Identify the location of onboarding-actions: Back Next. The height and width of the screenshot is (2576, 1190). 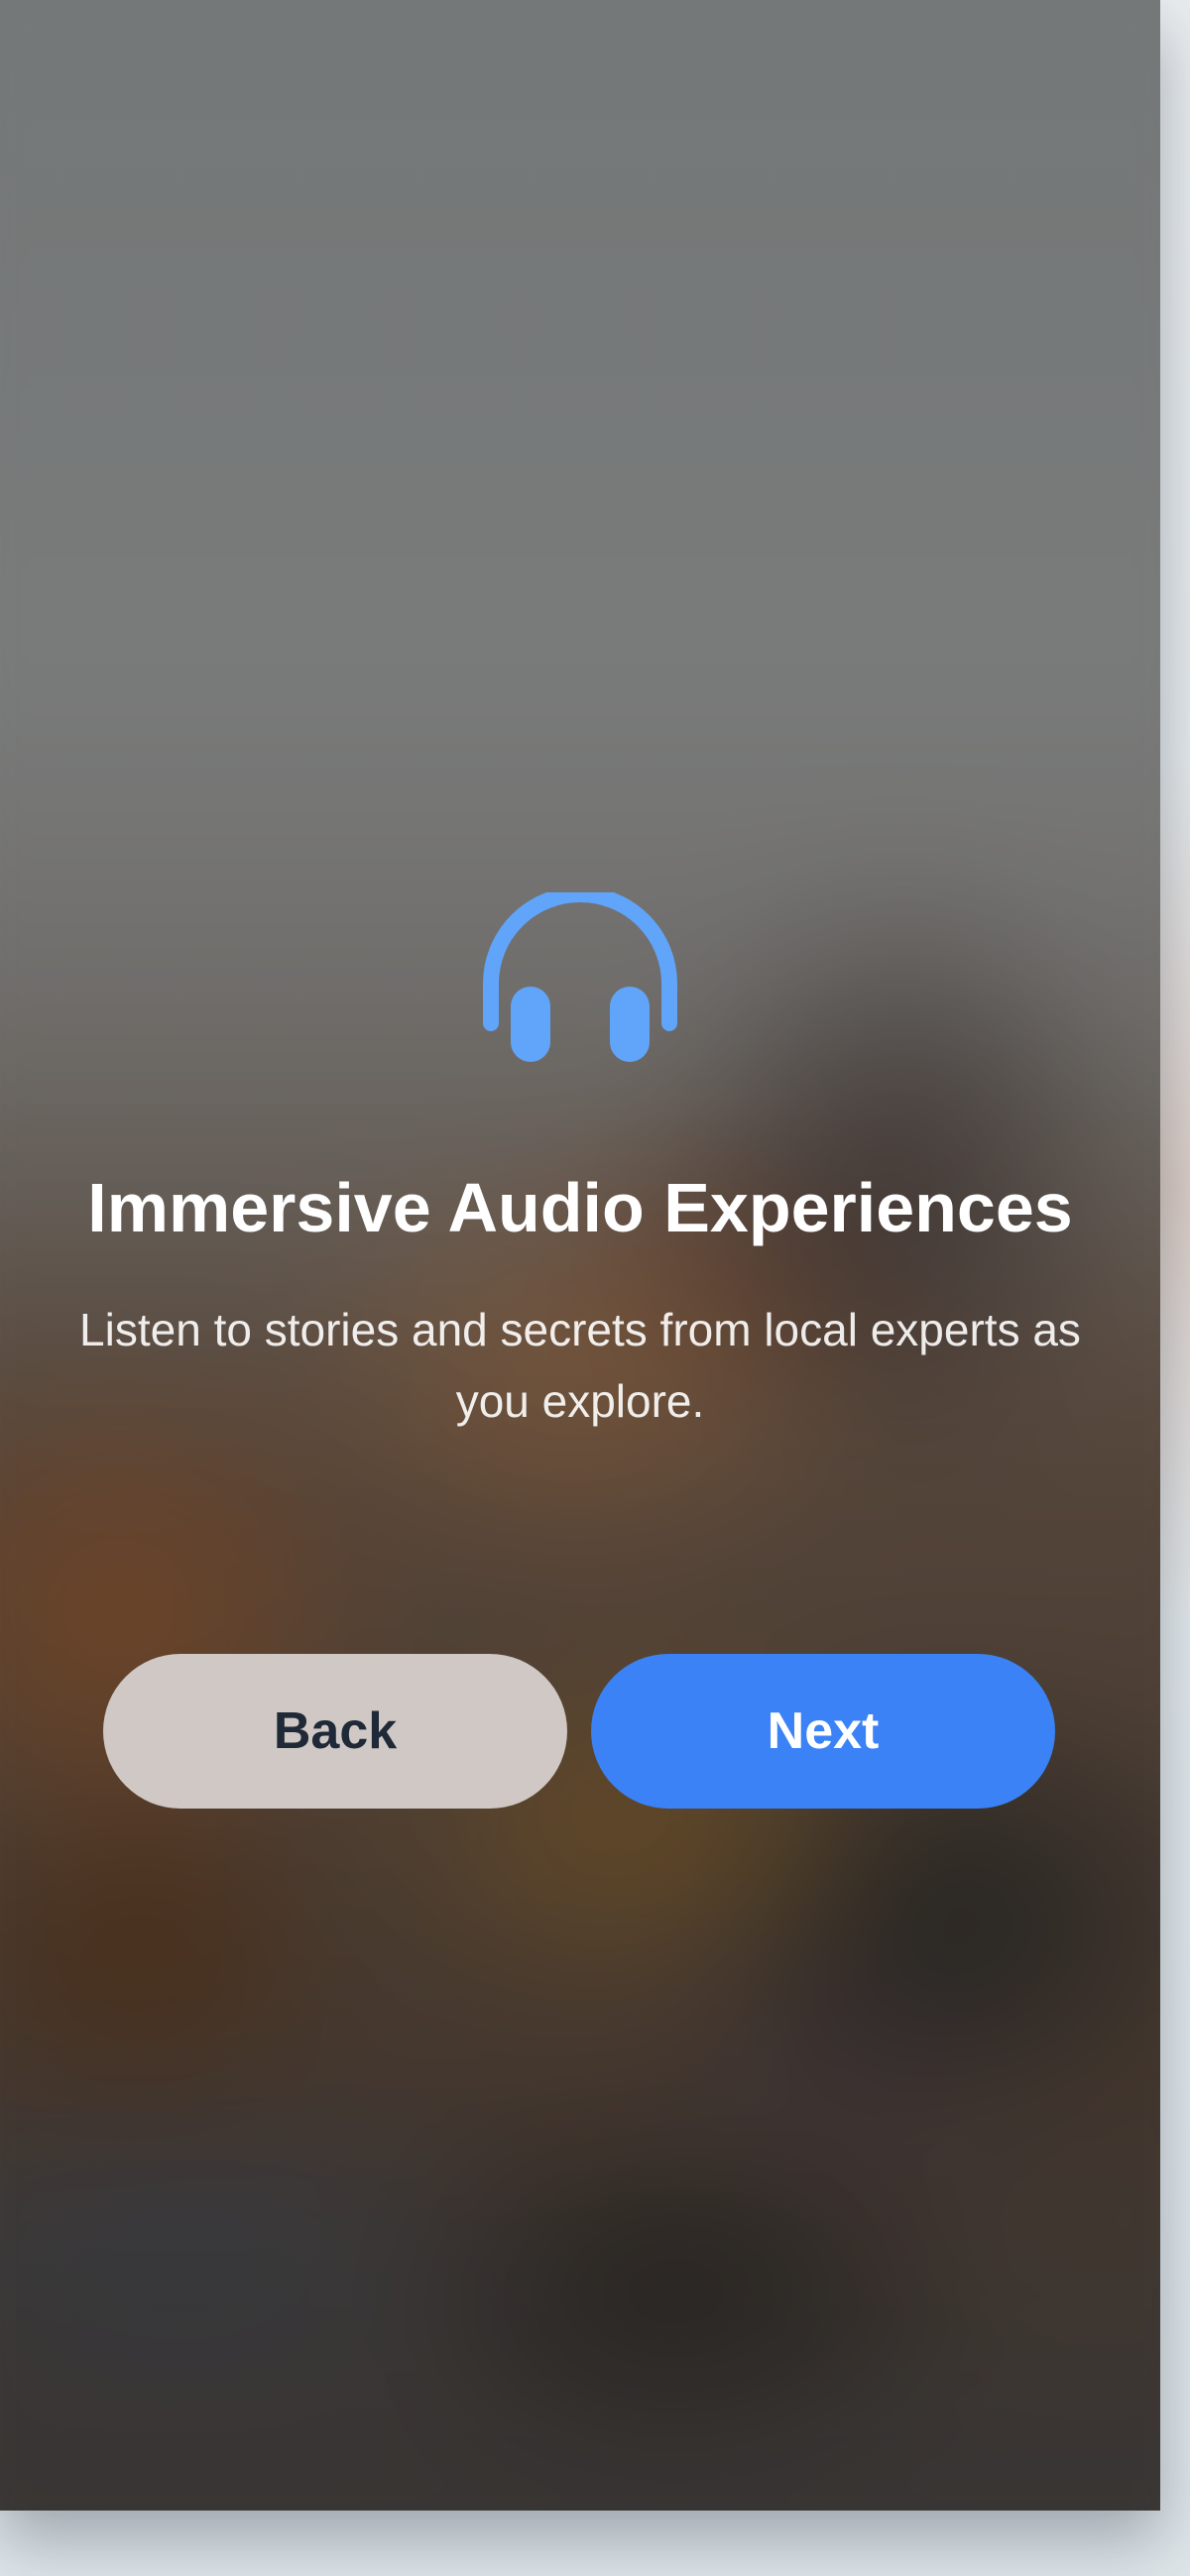
(579, 1731).